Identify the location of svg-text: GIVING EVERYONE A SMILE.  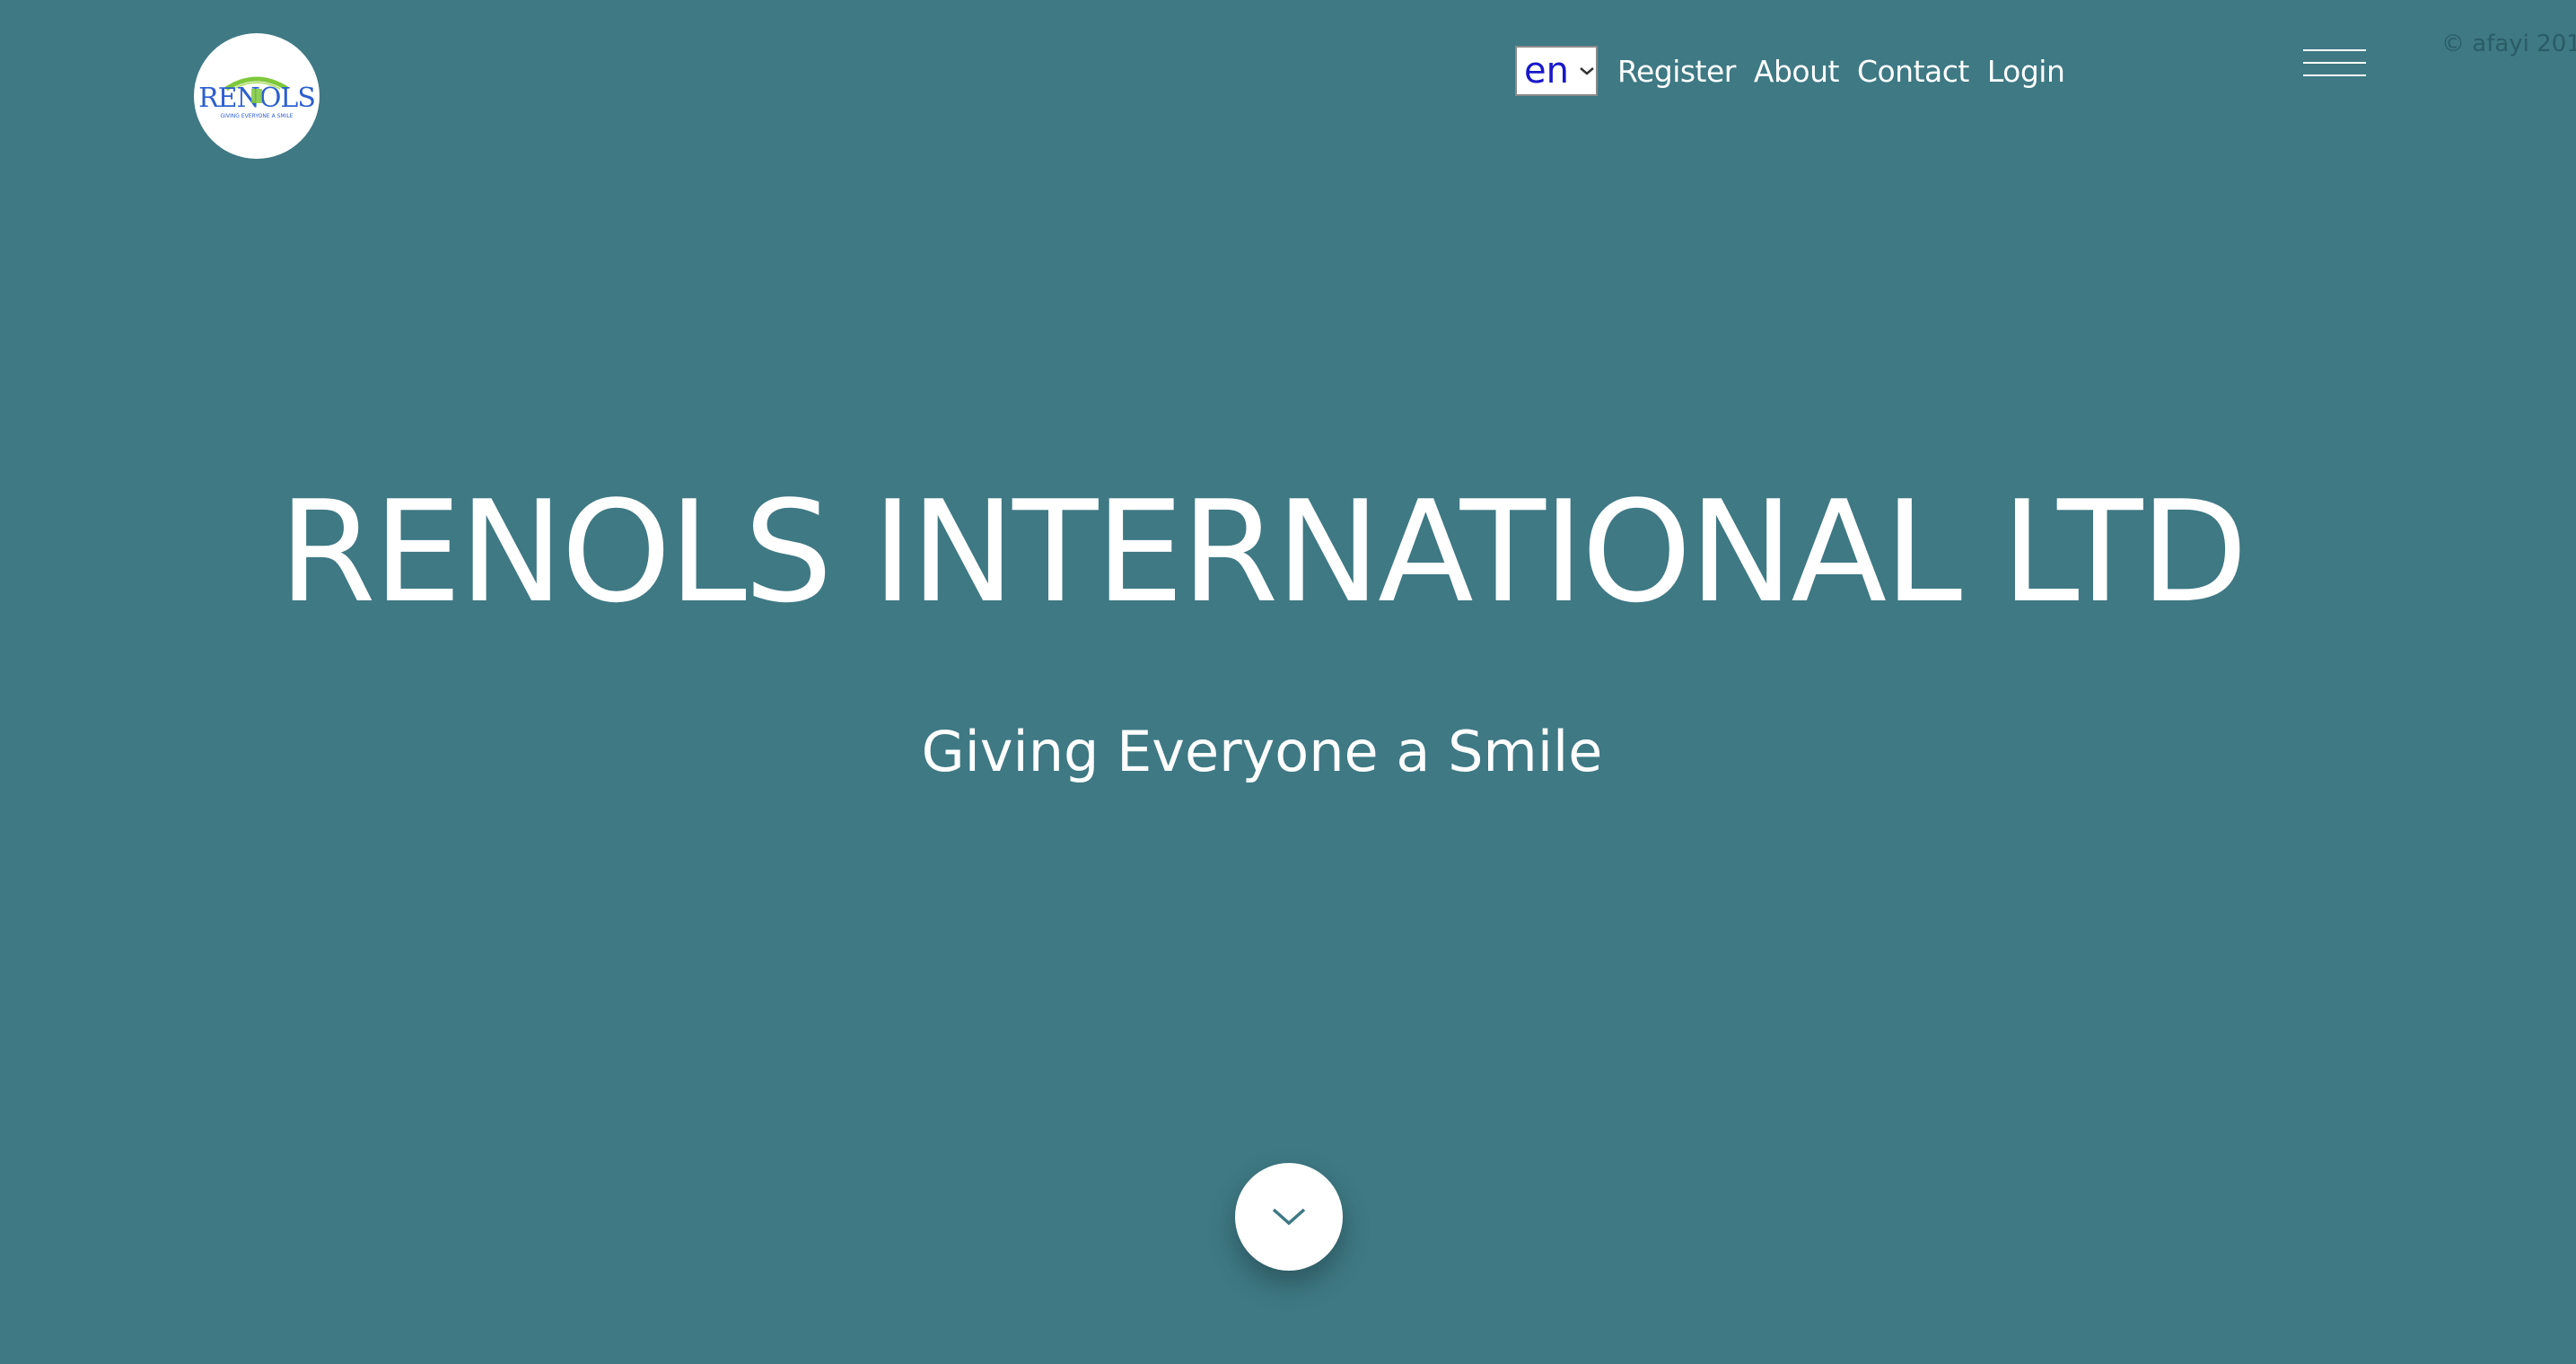
(257, 116).